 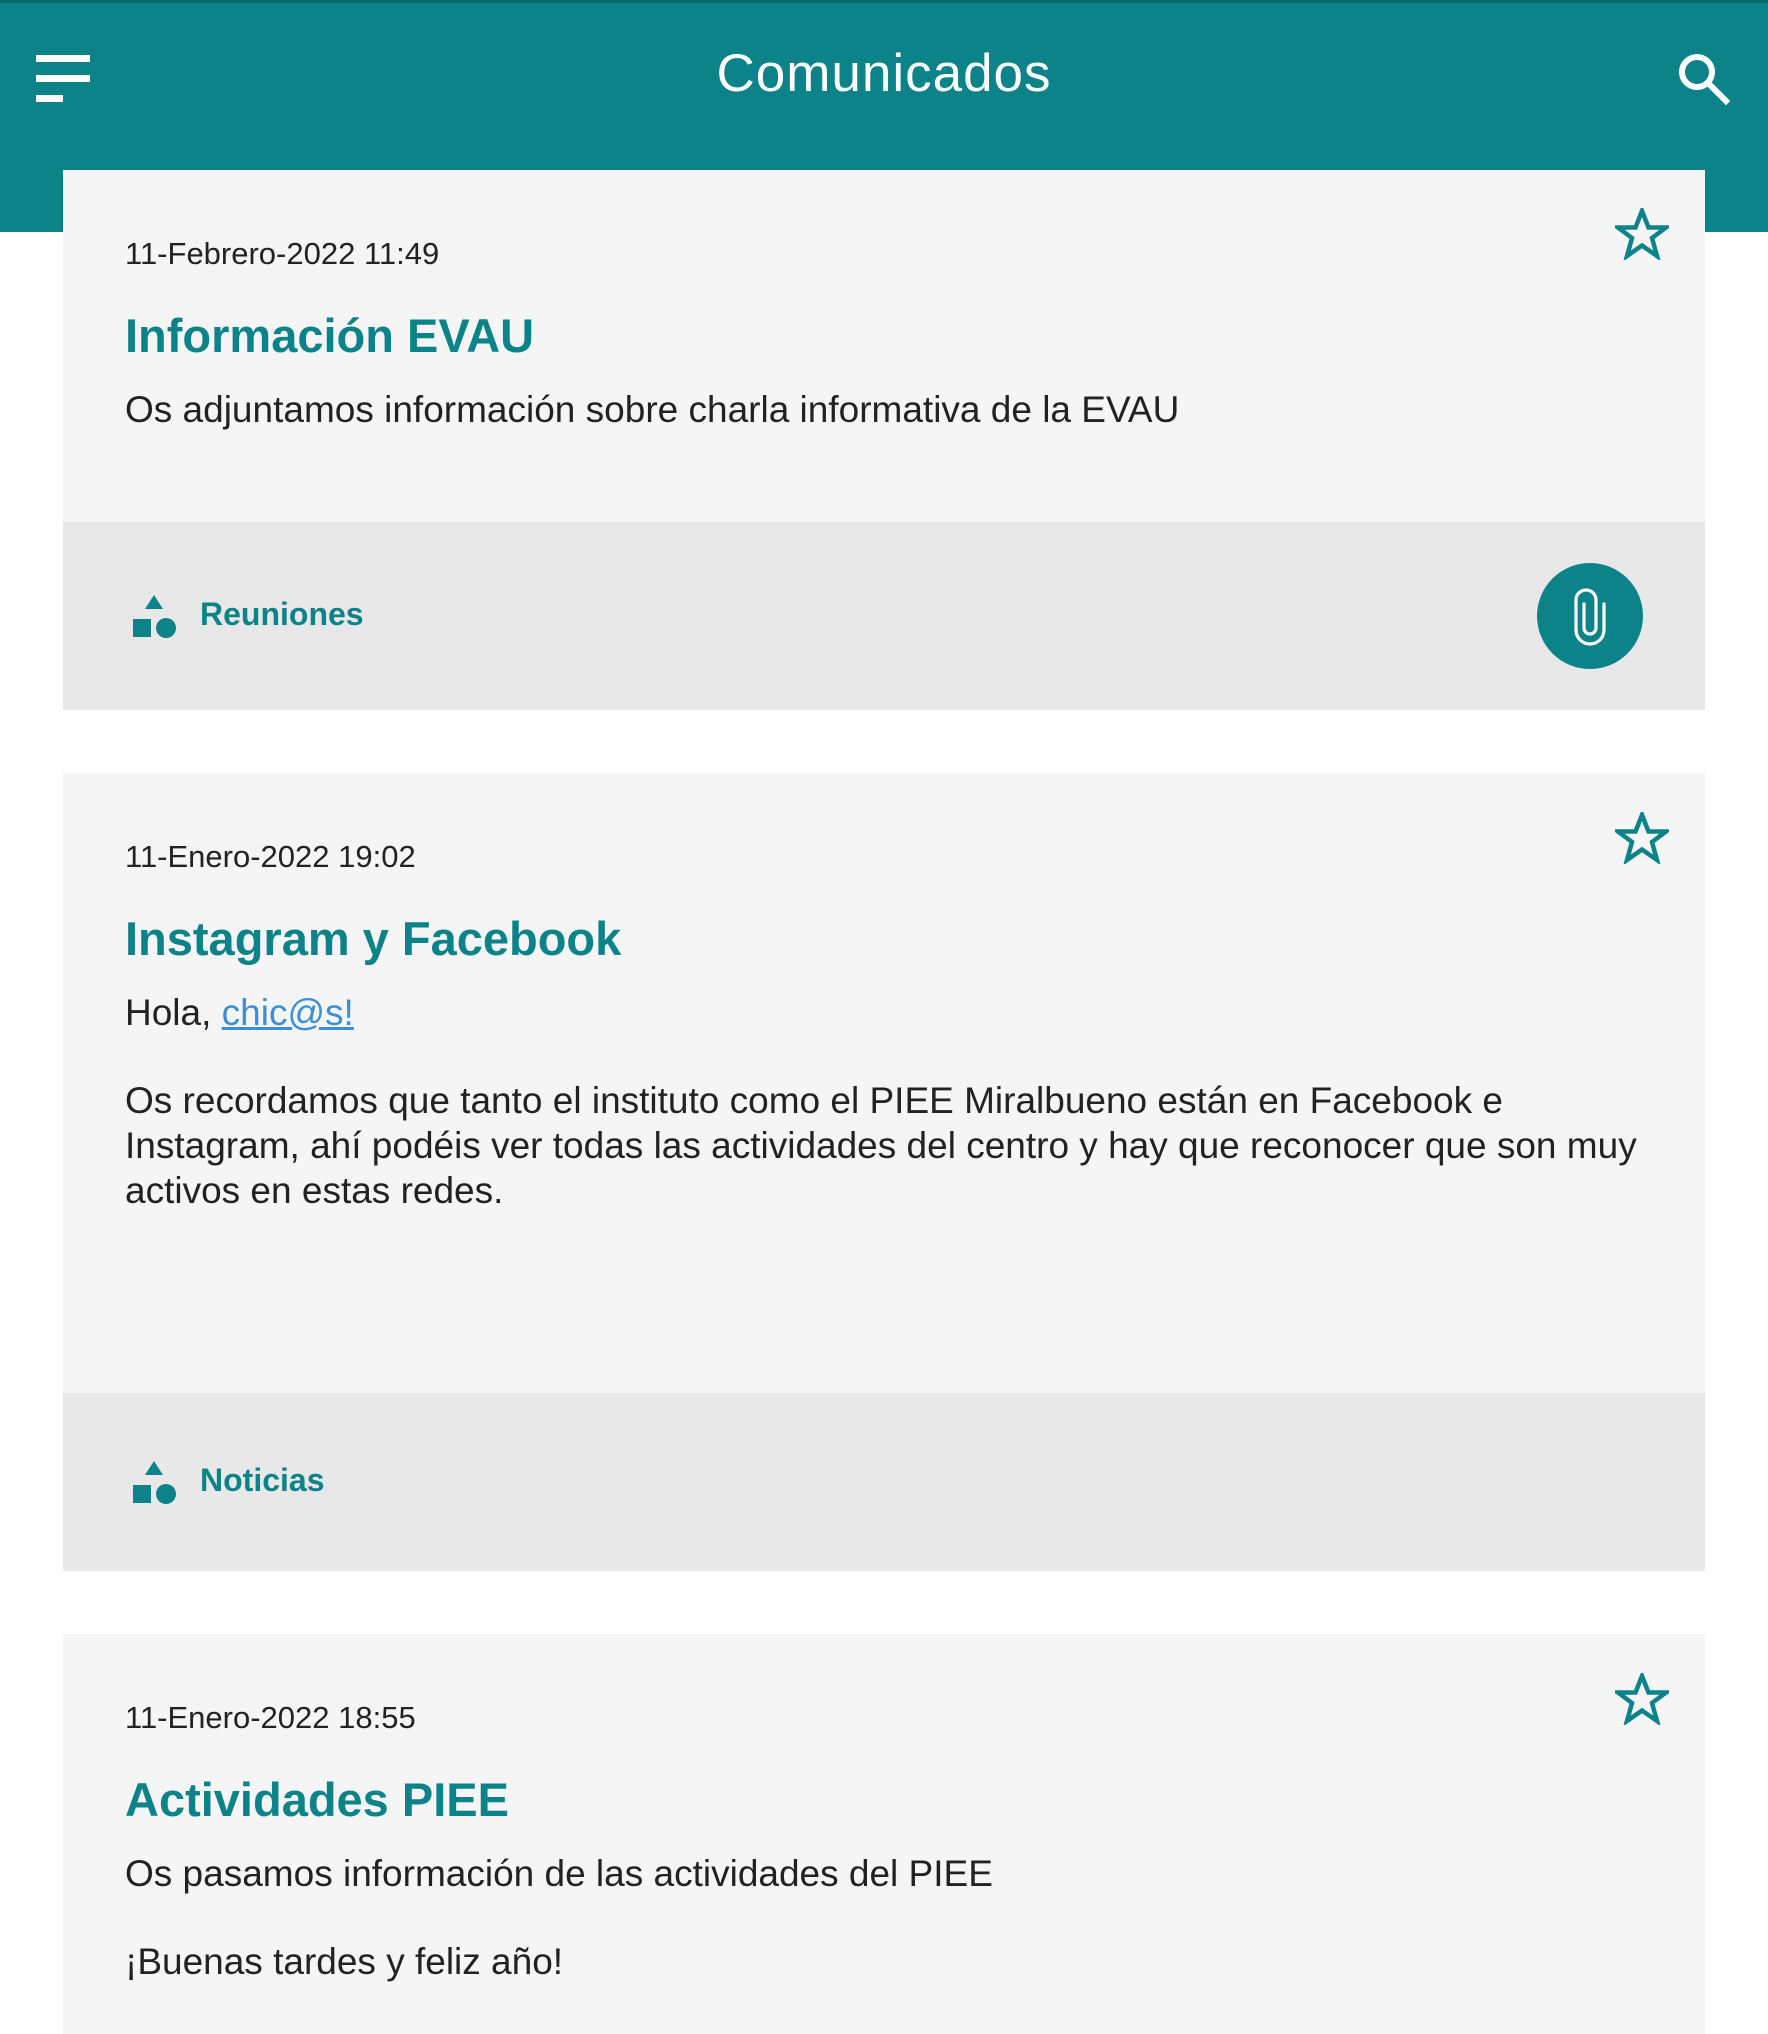 I want to click on category-label: Reuniones, so click(x=282, y=614).